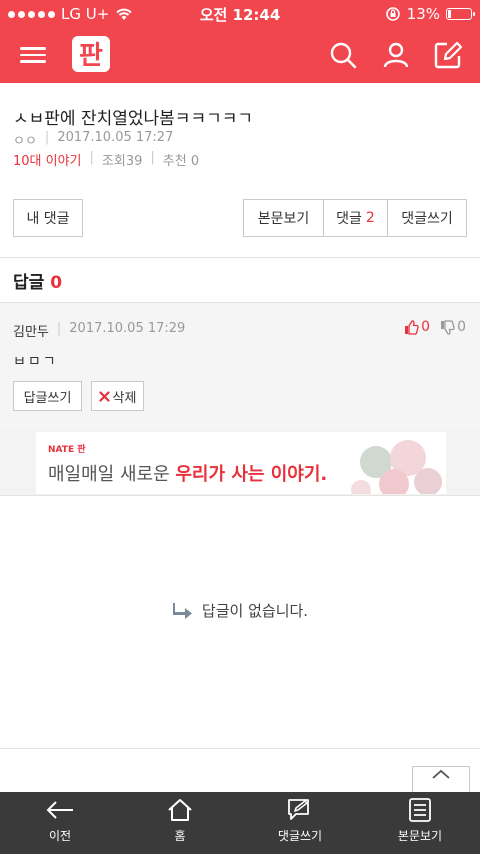  I want to click on empty-replies: 답글이 없습니다., so click(240, 610).